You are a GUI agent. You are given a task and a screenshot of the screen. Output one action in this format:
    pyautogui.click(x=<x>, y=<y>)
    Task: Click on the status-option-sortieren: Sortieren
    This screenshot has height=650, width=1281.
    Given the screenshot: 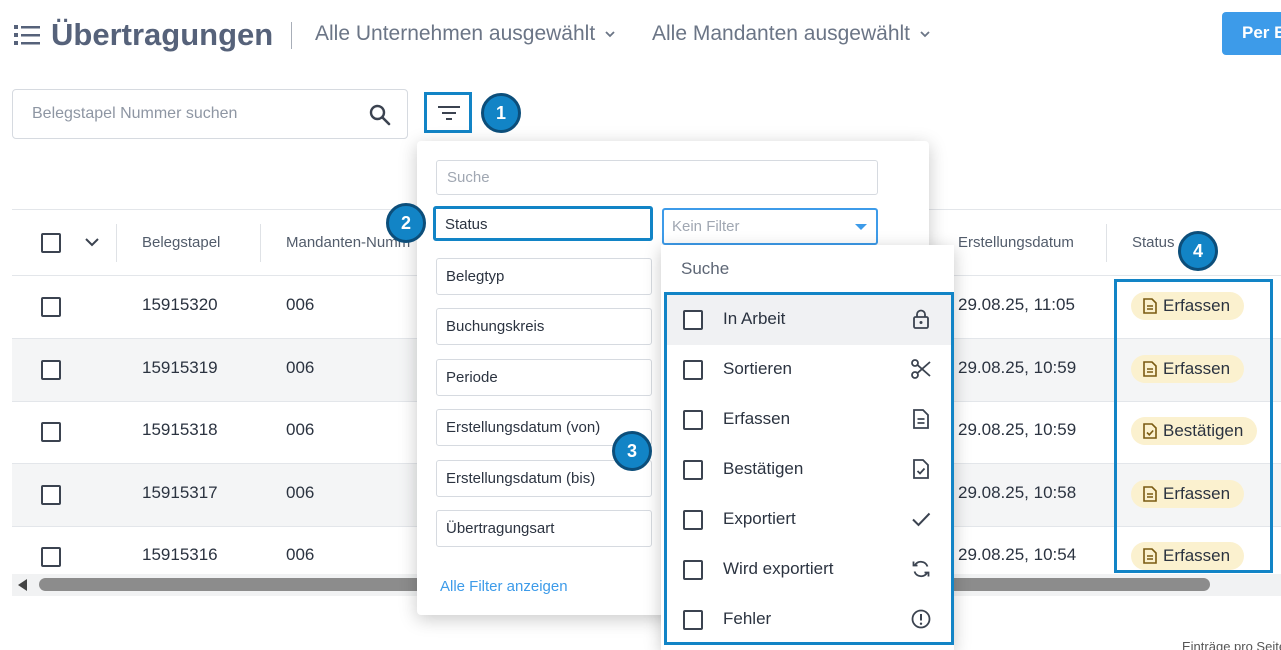 What is the action you would take?
    pyautogui.click(x=809, y=370)
    